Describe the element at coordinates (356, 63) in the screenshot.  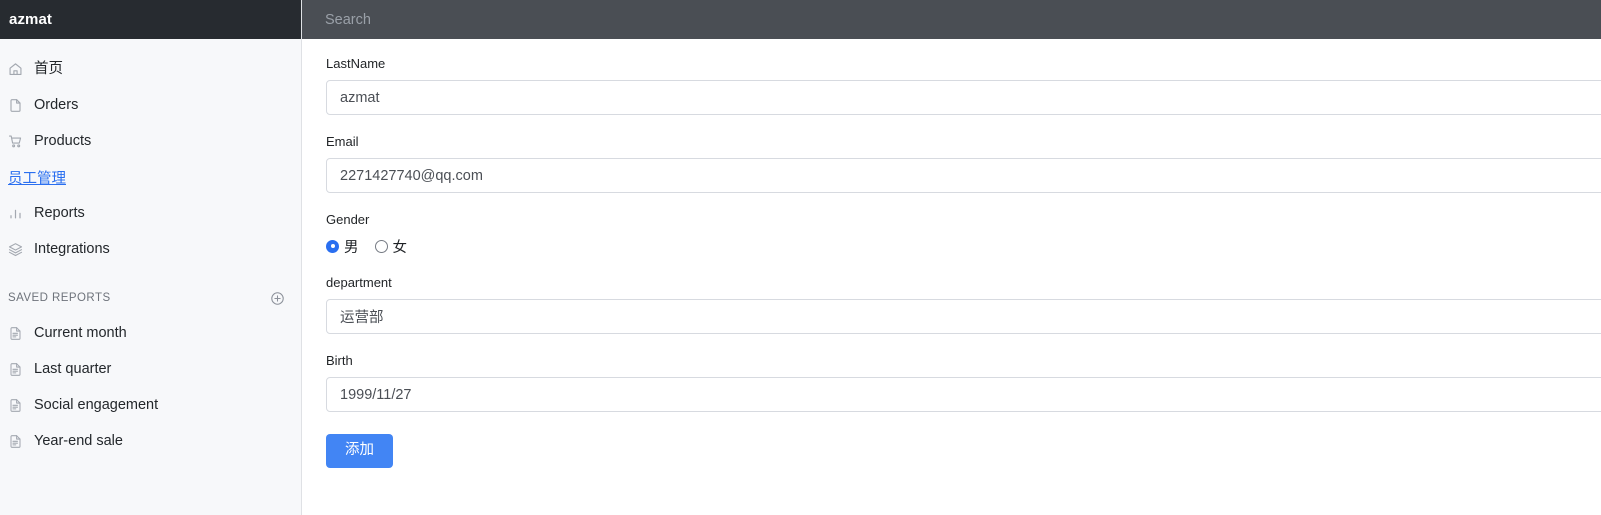
I see `lastname-label: LastName` at that location.